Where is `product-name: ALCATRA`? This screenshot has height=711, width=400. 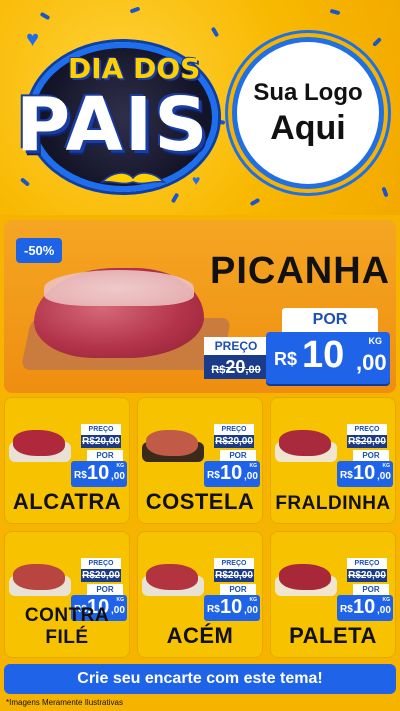 product-name: ALCATRA is located at coordinates (67, 501).